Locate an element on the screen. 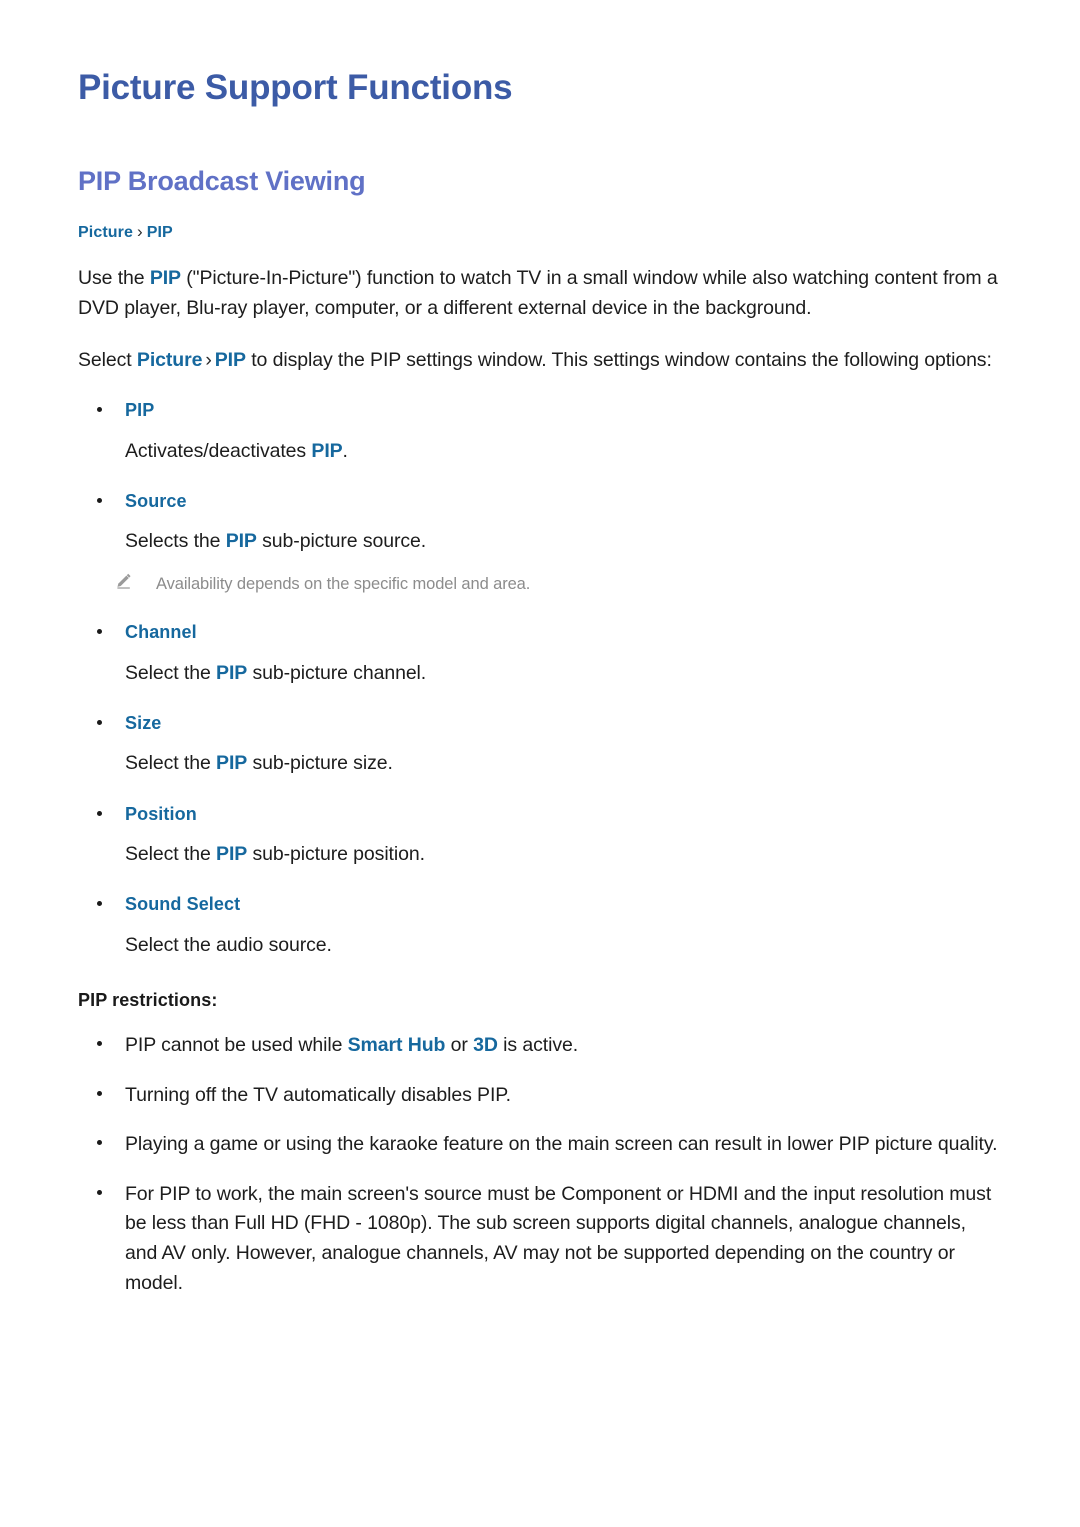  restriction-text-a: PIP cannot be used while is located at coordinates (236, 1044).